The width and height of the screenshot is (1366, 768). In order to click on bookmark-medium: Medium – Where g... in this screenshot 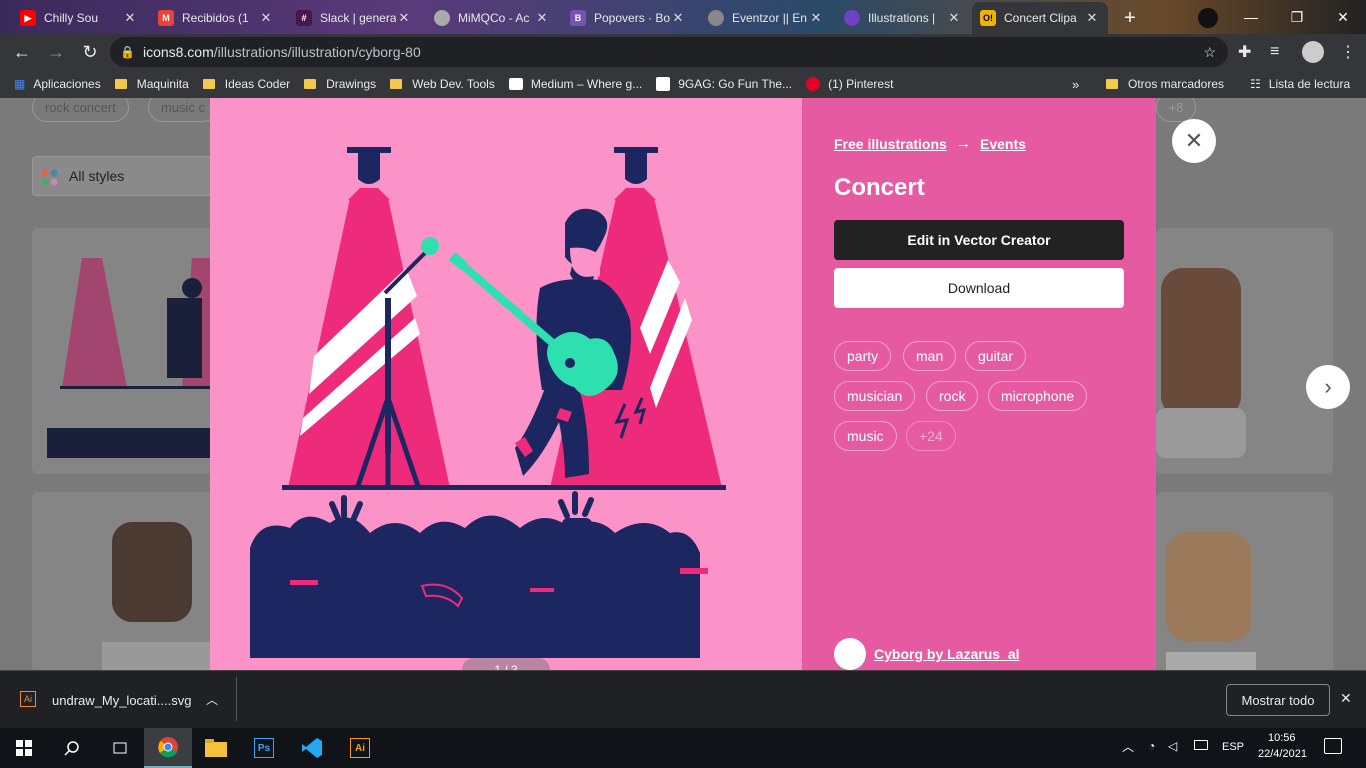, I will do `click(575, 84)`.